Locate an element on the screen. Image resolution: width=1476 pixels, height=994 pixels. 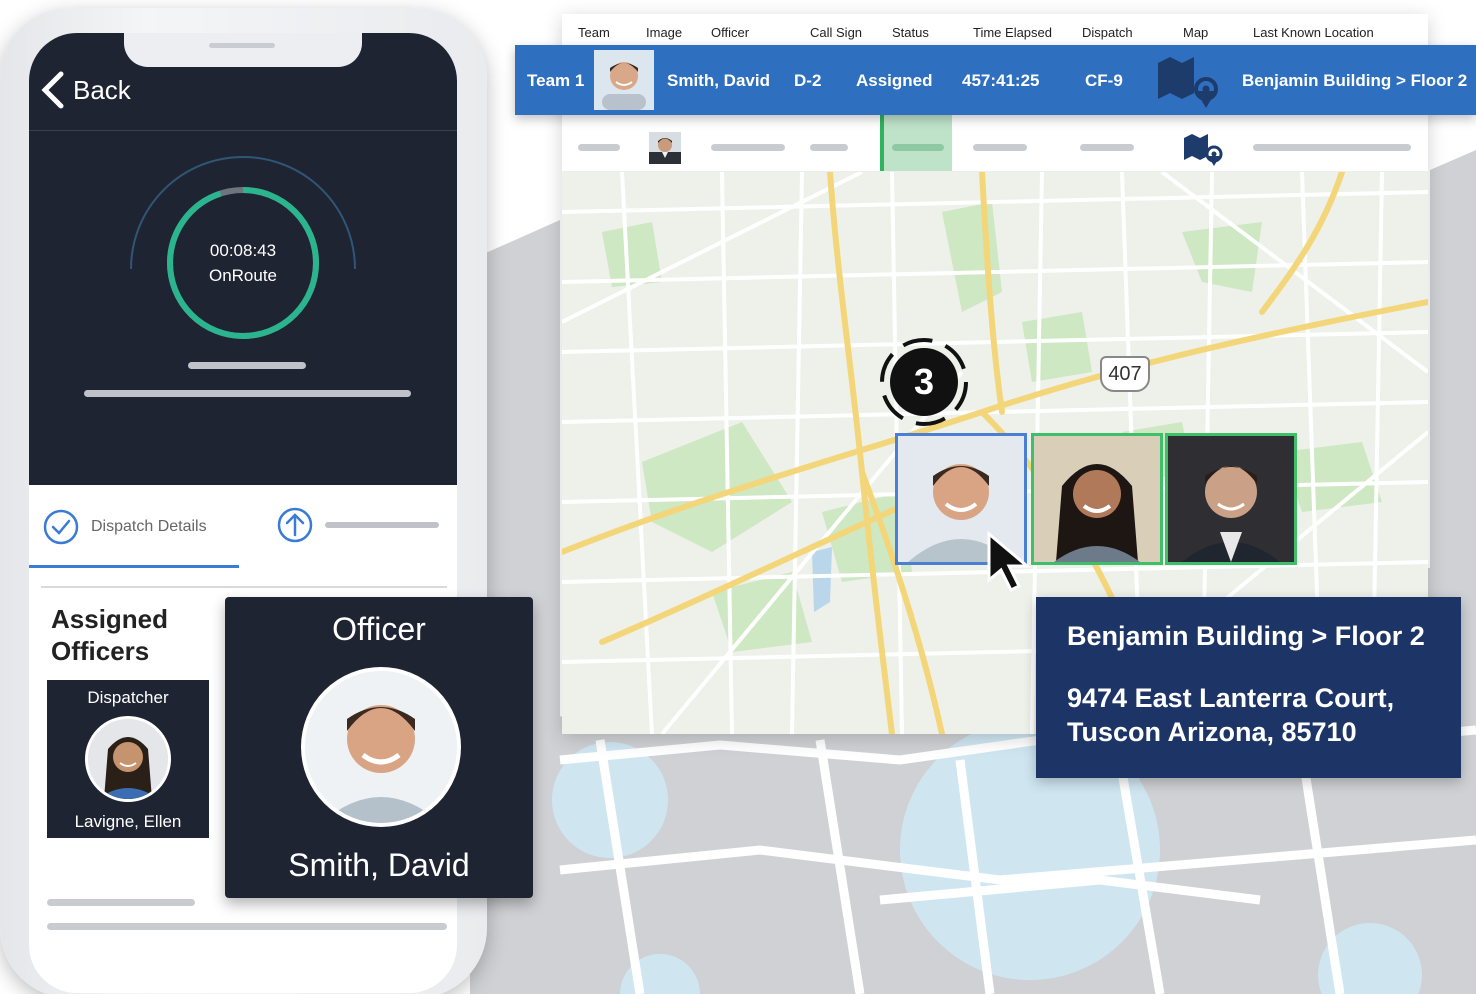
col-header-image: Image is located at coordinates (664, 32).